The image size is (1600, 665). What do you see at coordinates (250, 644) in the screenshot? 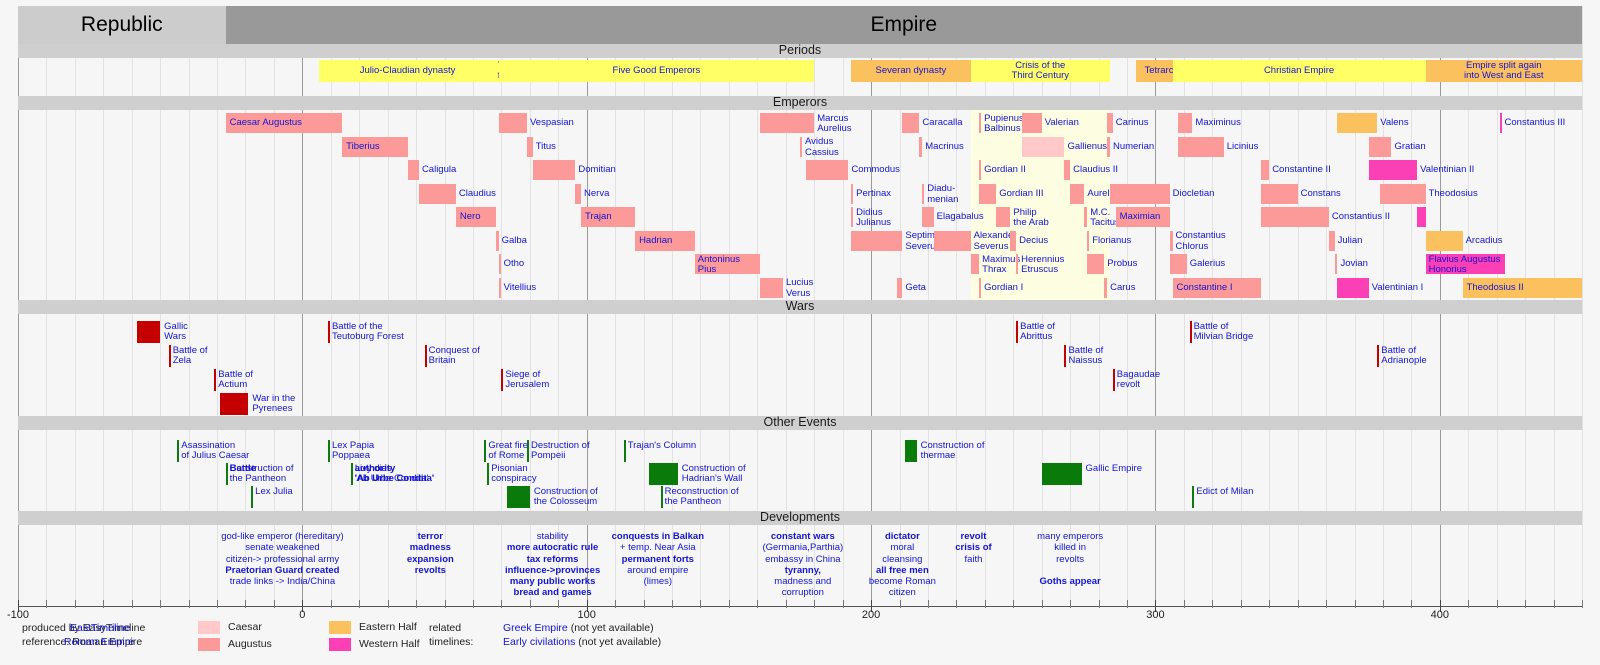
I see `legend-label: Augustus` at bounding box center [250, 644].